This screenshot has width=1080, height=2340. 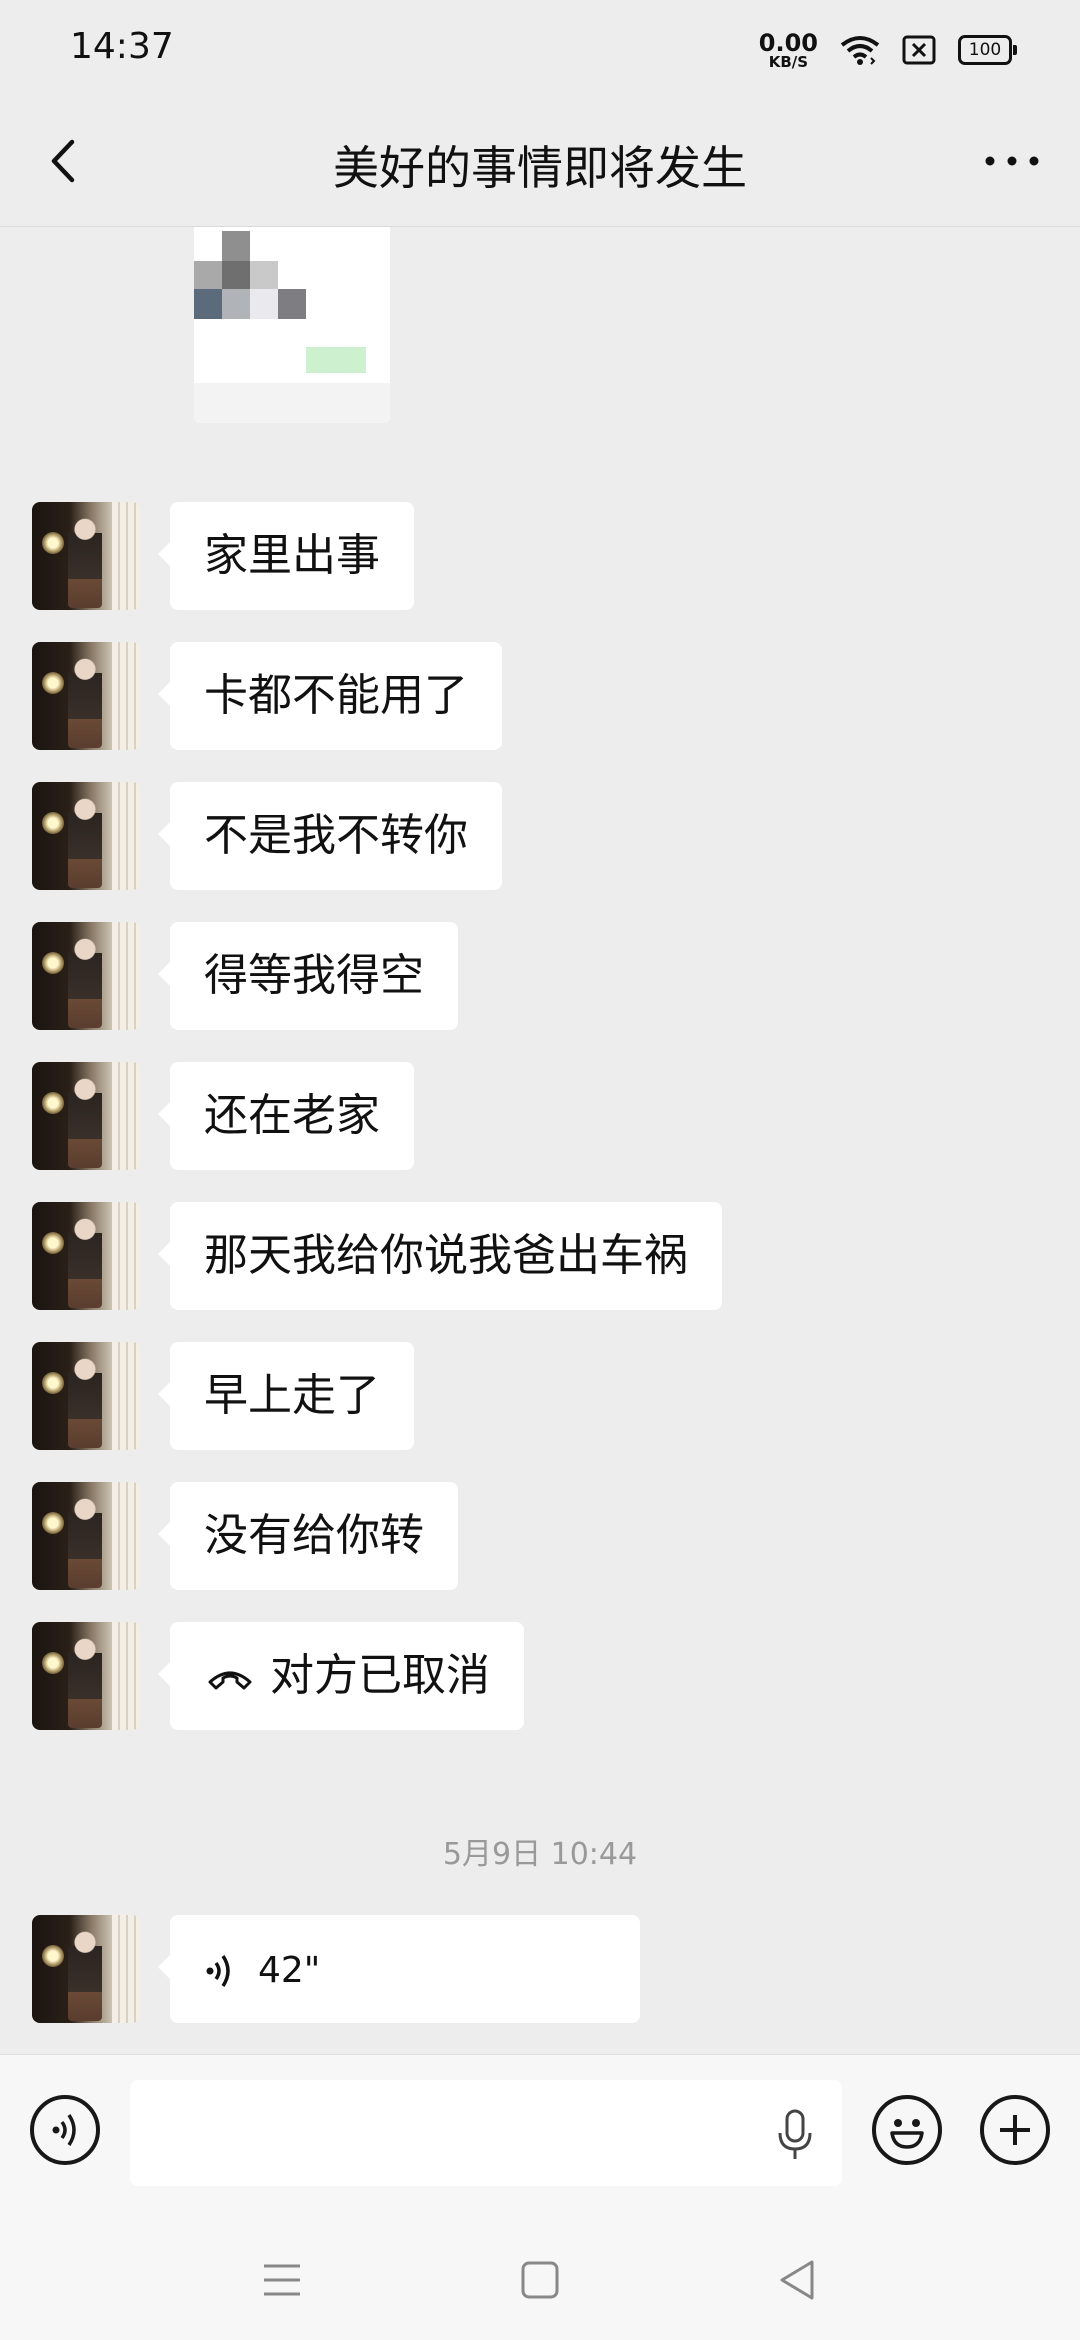 What do you see at coordinates (540, 2280) in the screenshot?
I see `home-icon` at bounding box center [540, 2280].